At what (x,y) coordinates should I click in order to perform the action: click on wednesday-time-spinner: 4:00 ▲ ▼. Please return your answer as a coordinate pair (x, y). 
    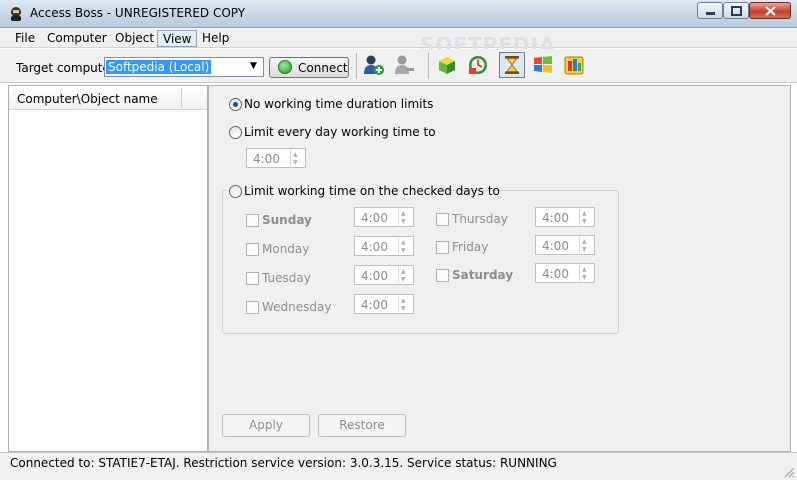
    Looking at the image, I should click on (384, 304).